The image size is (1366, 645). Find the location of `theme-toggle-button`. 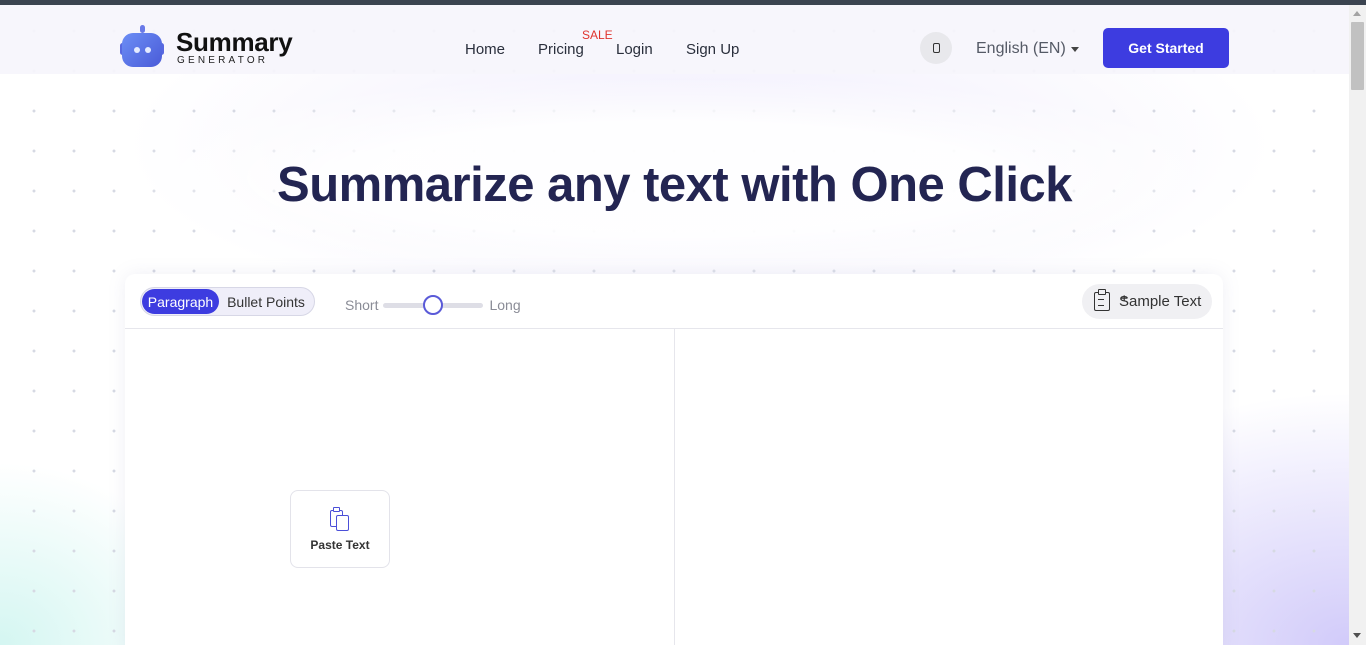

theme-toggle-button is located at coordinates (936, 48).